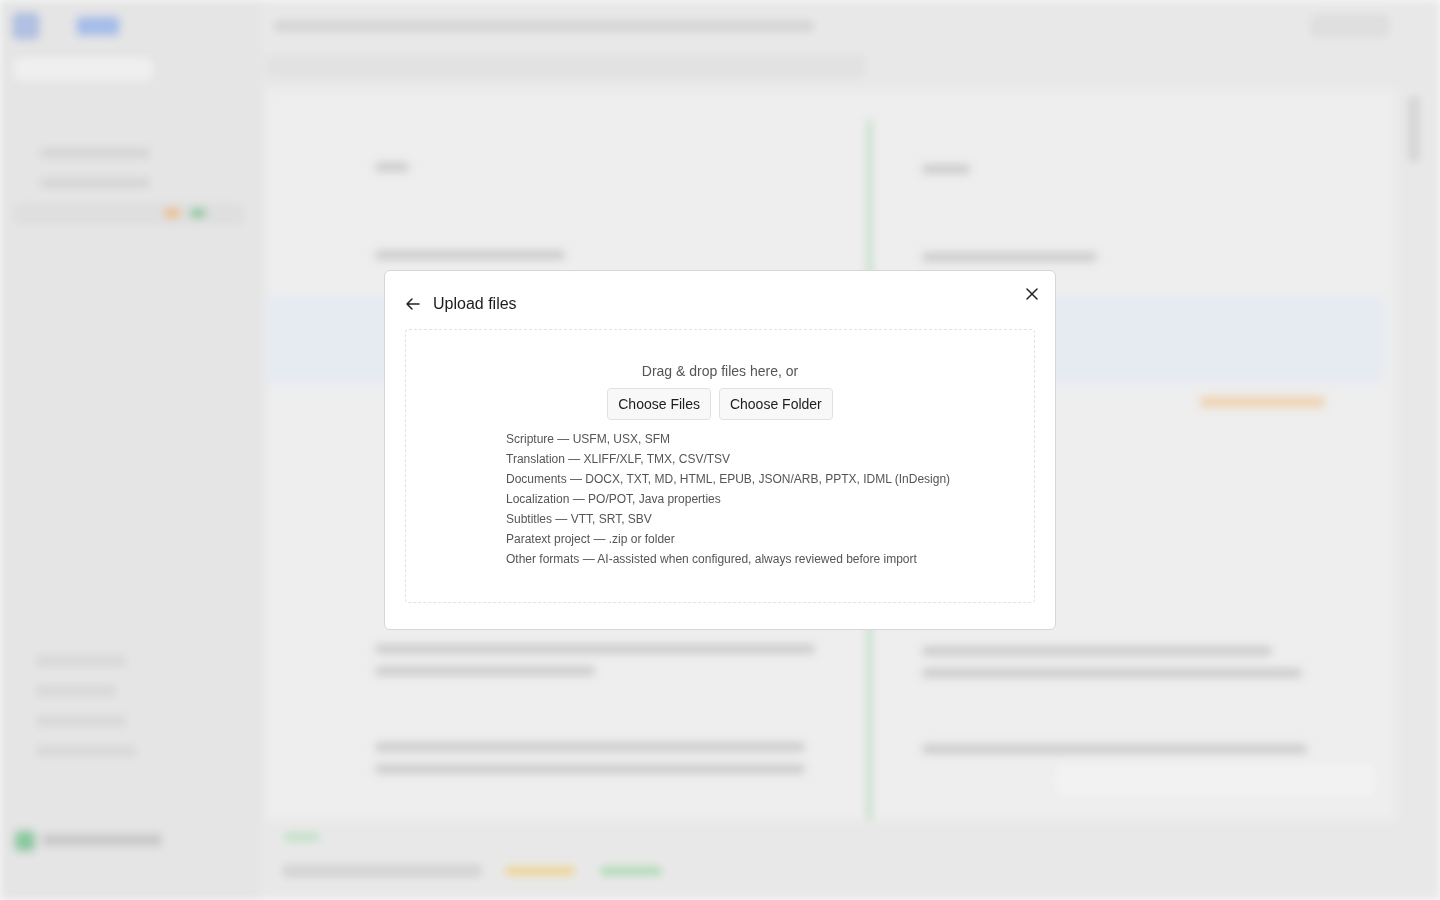 The height and width of the screenshot is (900, 1440). Describe the element at coordinates (712, 559) in the screenshot. I see `format-line: Other formats — AI-assisted when configured, always reviewed before import` at that location.